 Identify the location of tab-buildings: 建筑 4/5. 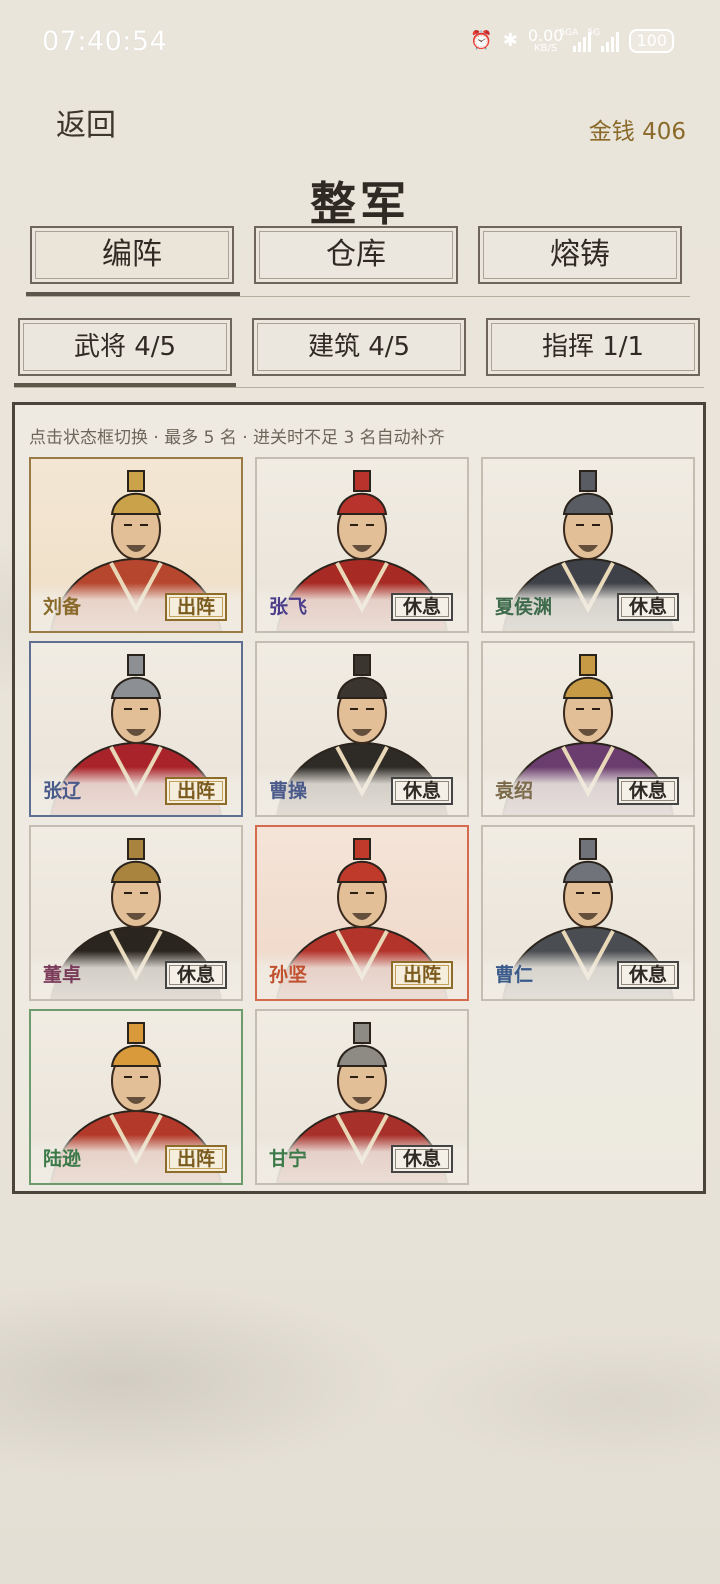
(359, 347).